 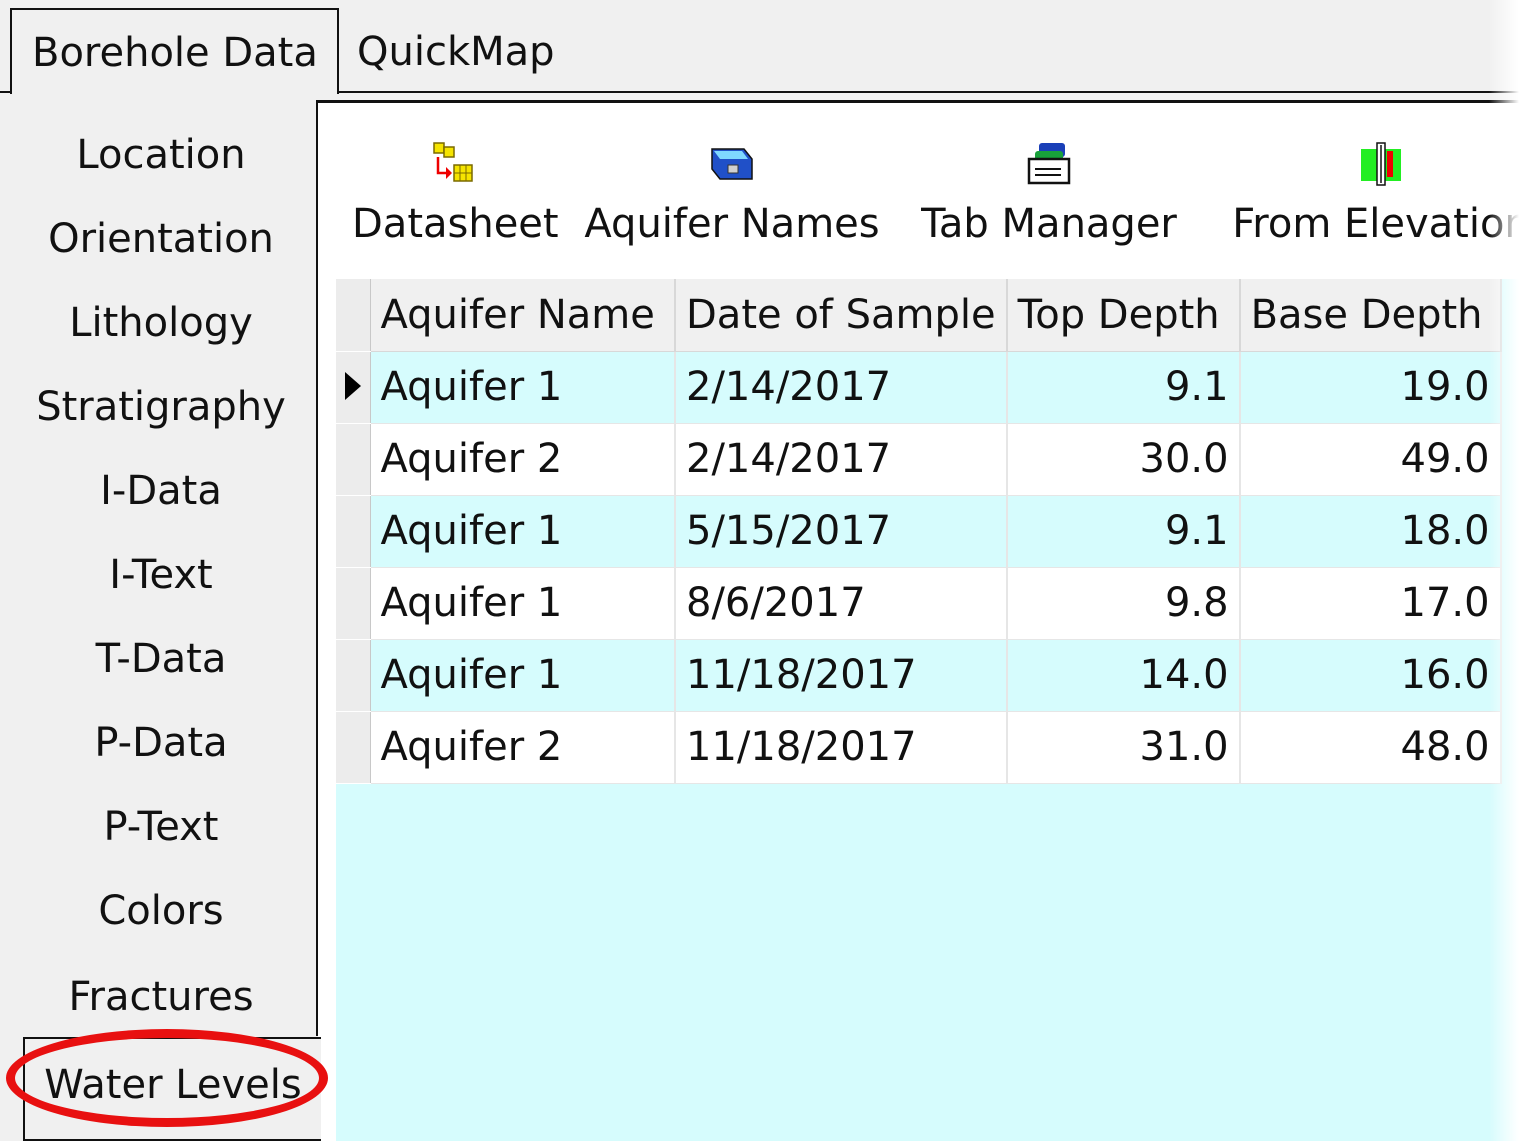 What do you see at coordinates (1049, 224) in the screenshot?
I see `tab-manager-label: Tab Manager` at bounding box center [1049, 224].